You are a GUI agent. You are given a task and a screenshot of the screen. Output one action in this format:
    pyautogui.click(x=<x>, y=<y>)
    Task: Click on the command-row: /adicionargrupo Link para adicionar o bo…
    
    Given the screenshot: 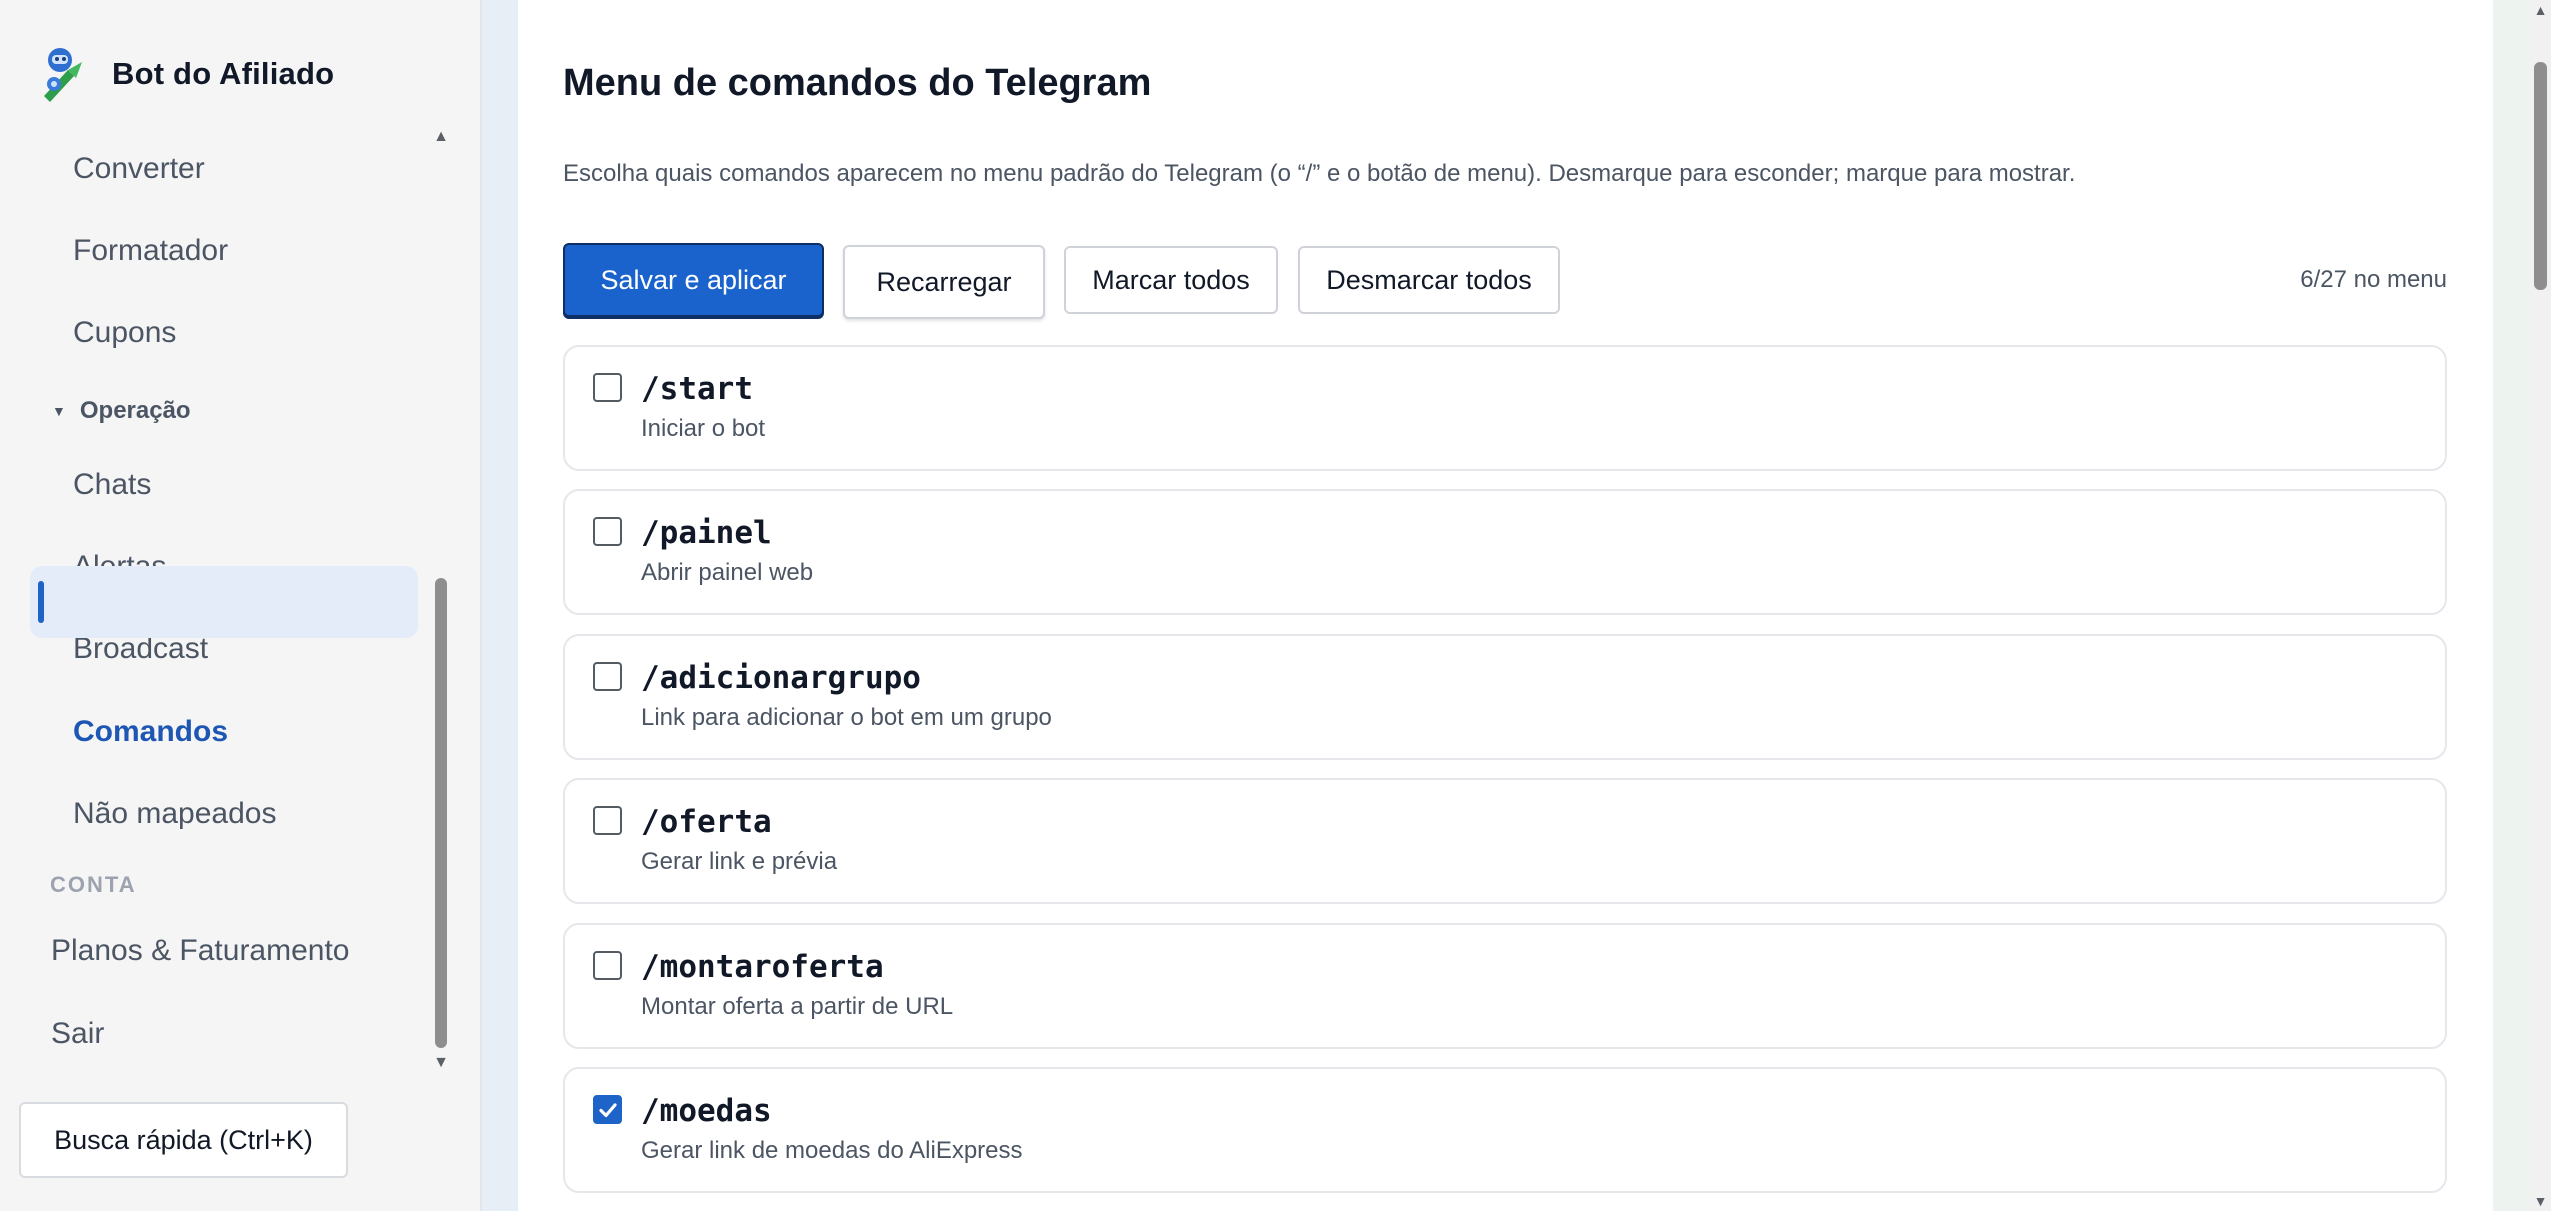 What is the action you would take?
    pyautogui.click(x=1505, y=697)
    